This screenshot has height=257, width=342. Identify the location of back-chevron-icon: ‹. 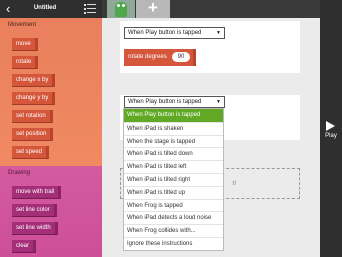
(8, 8).